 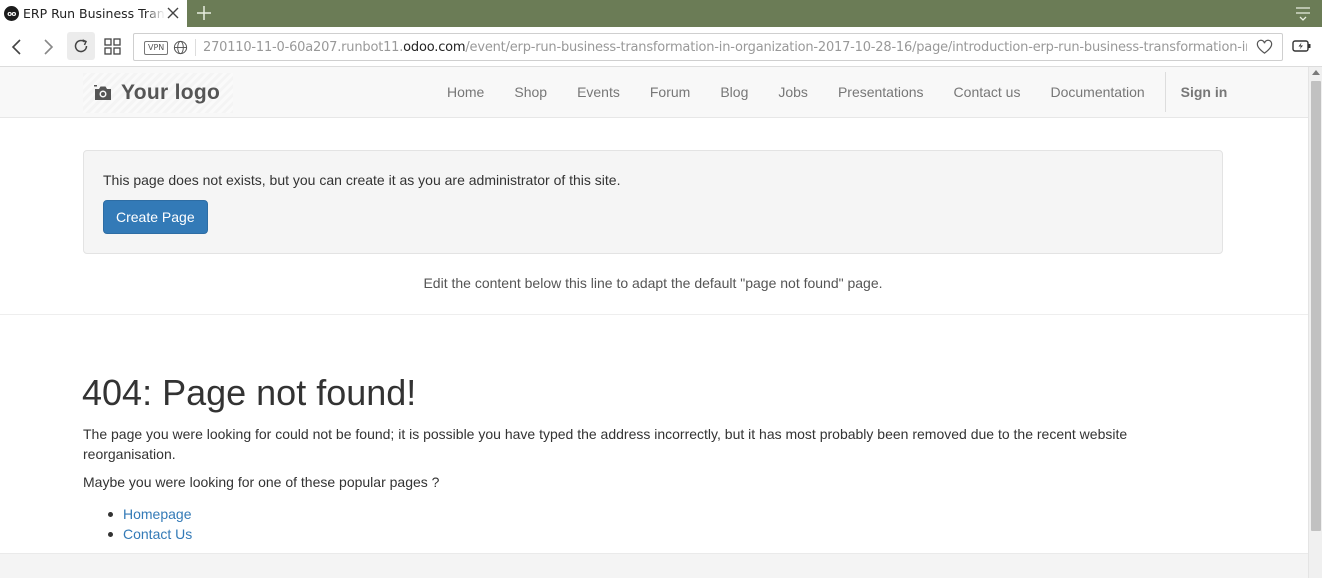 I want to click on menu-item-jobs: Jobs, so click(x=793, y=92).